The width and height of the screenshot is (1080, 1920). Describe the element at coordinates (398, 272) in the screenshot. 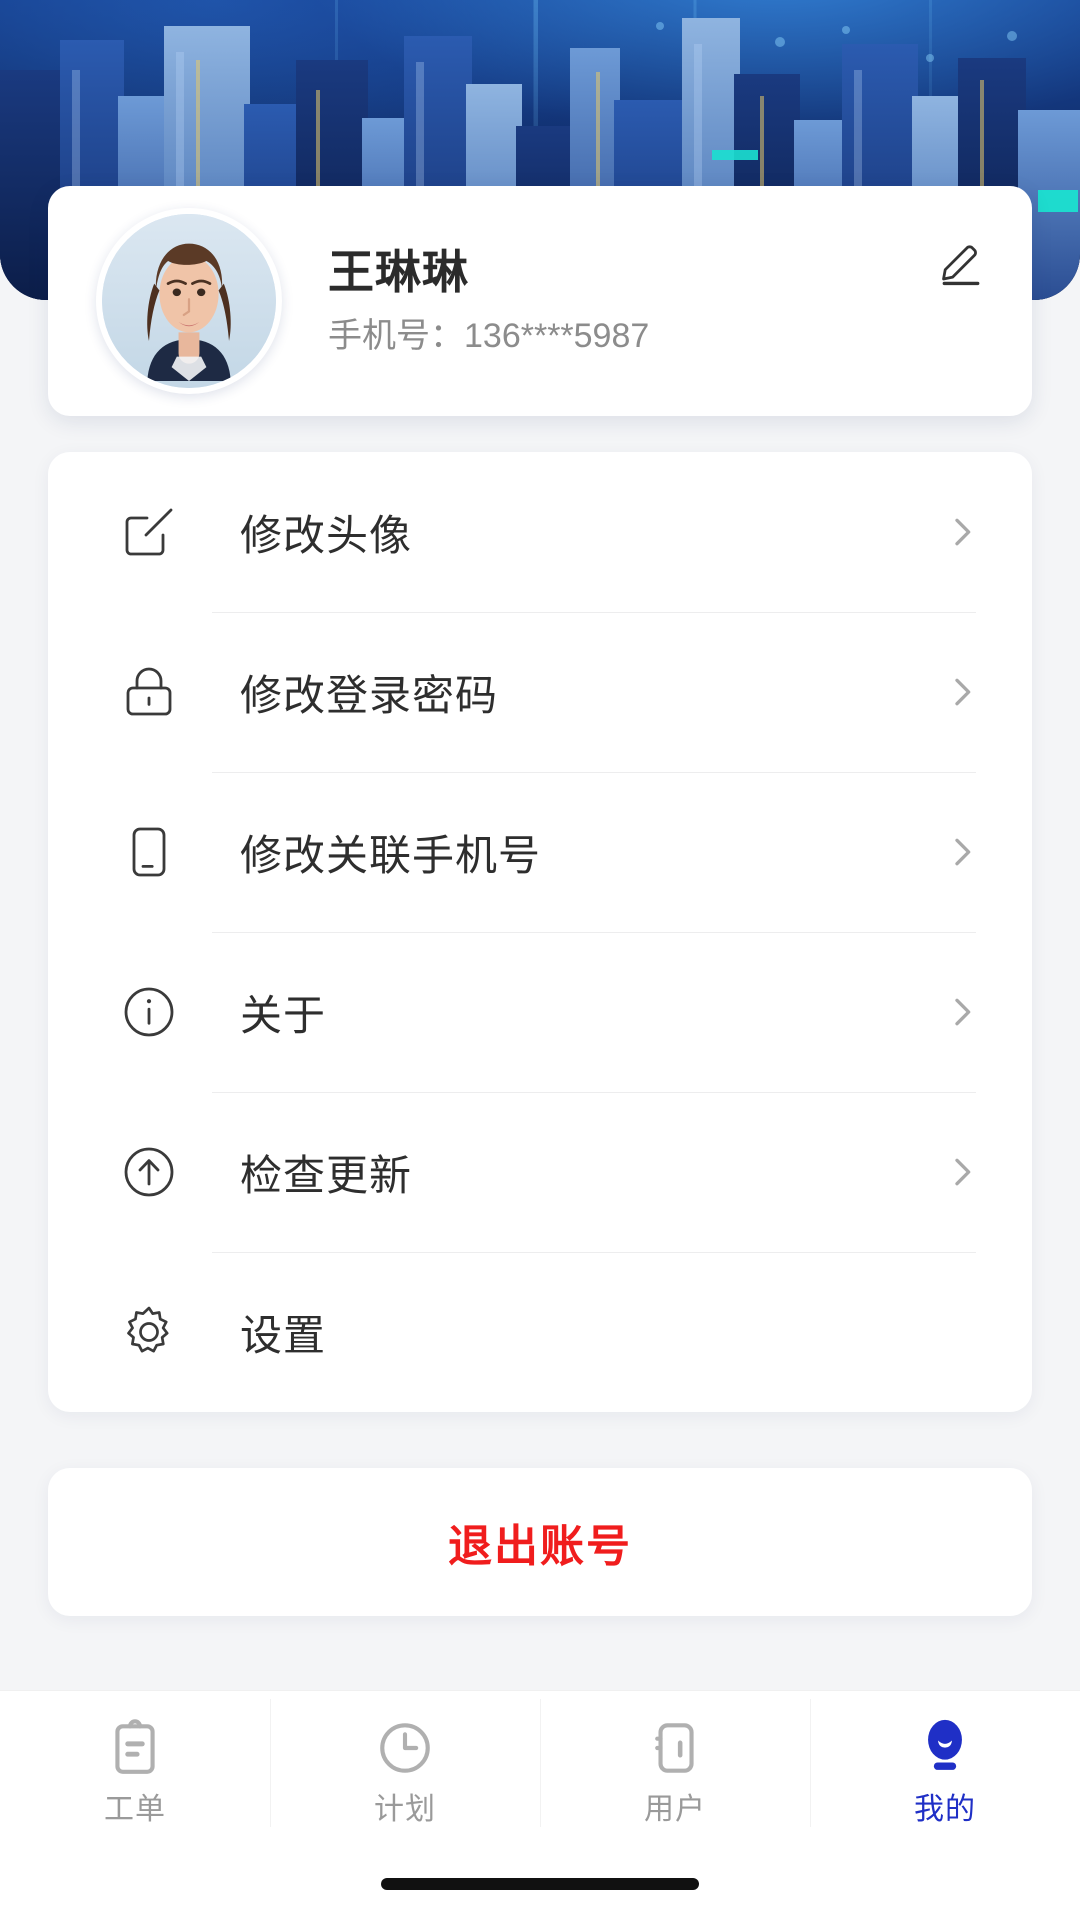

I see `profile-name: 王琳琳` at that location.